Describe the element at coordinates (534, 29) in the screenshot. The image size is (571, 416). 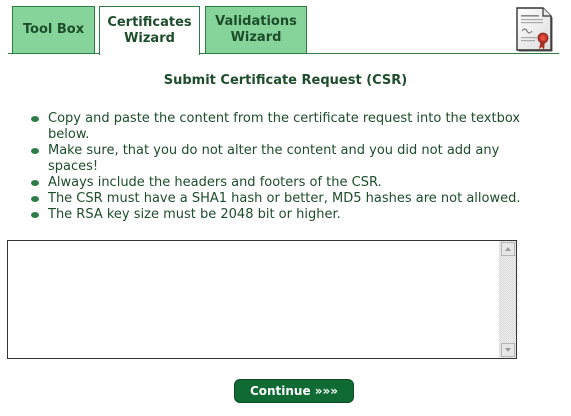
I see `certificate-document-icon` at that location.